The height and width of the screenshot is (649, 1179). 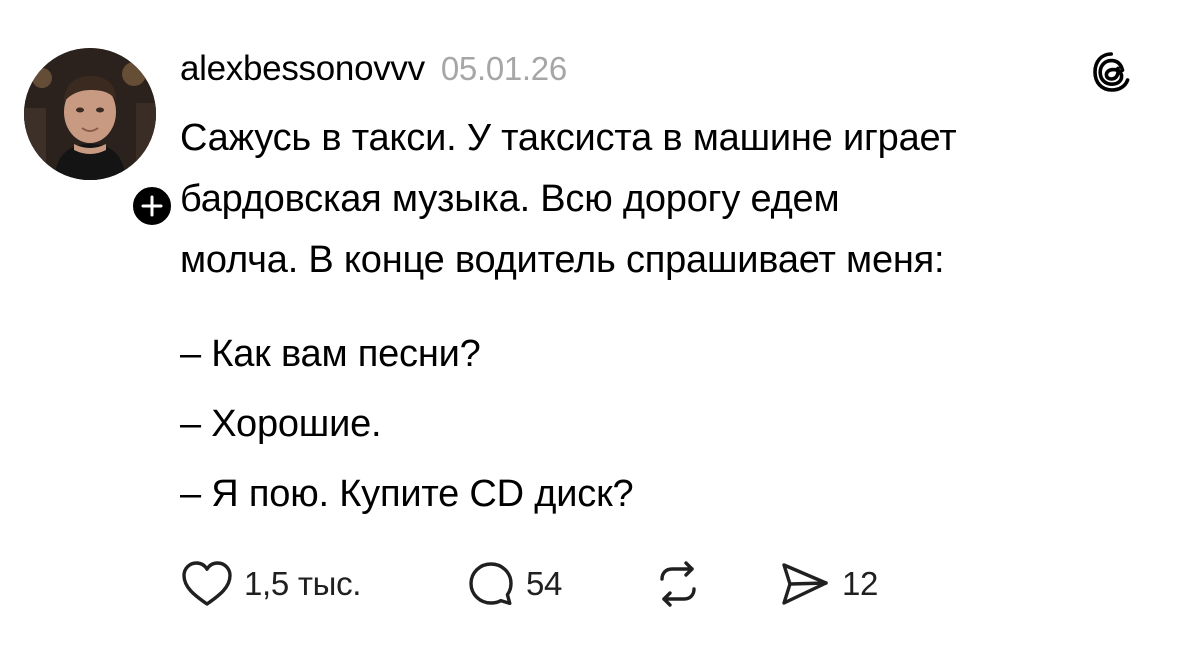 I want to click on repost-button, so click(x=678, y=584).